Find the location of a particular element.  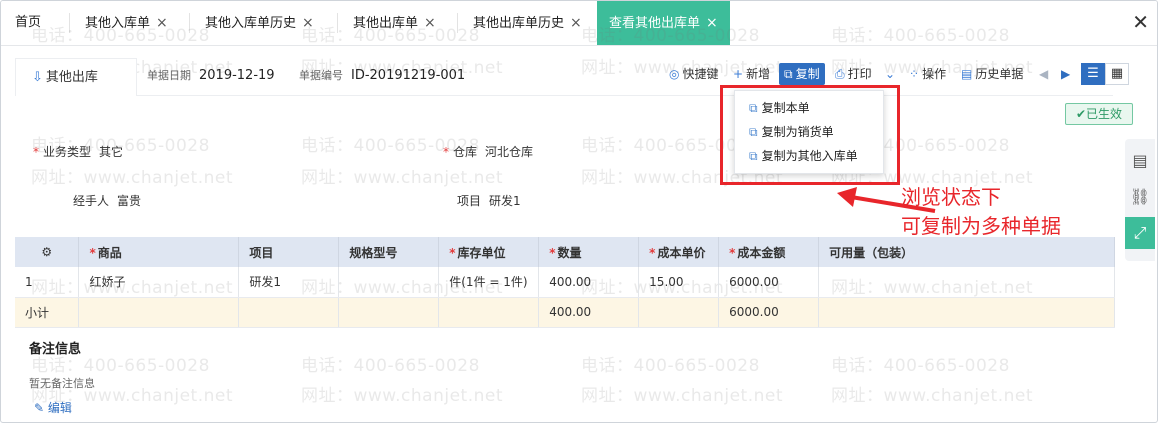

cell-product: 红娇子 is located at coordinates (159, 282).